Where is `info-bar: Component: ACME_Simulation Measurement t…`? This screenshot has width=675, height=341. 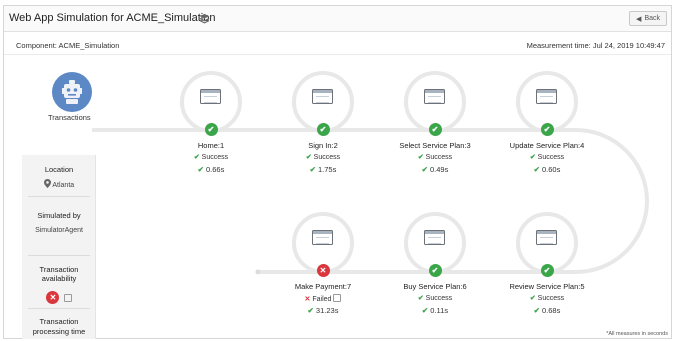 info-bar: Component: ACME_Simulation Measurement t… is located at coordinates (337, 44).